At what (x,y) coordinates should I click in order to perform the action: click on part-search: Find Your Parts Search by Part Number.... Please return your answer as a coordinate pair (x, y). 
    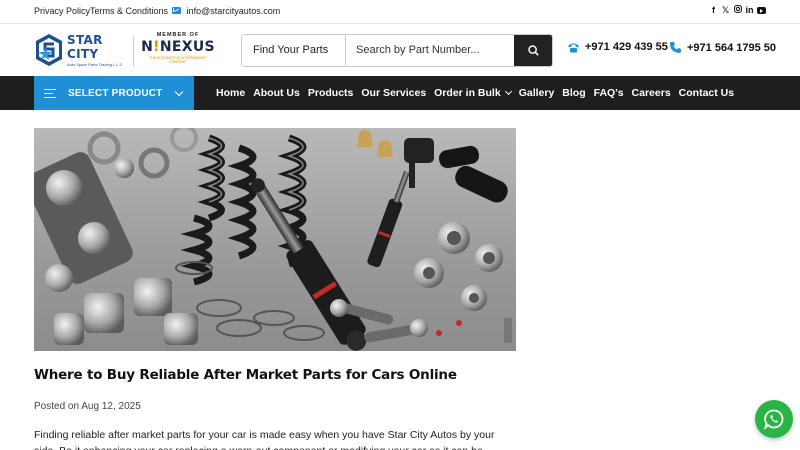
    Looking at the image, I should click on (397, 50).